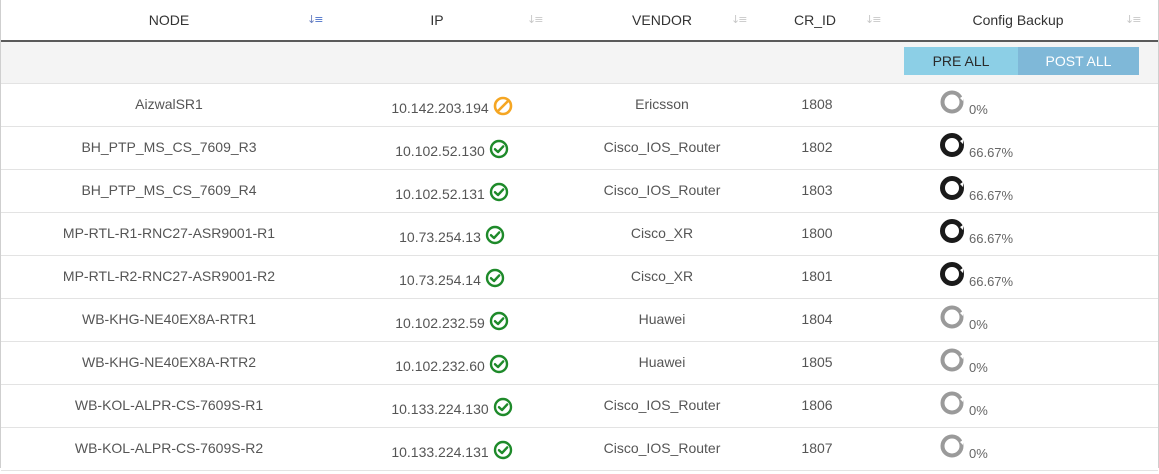  What do you see at coordinates (440, 108) in the screenshot?
I see `ip-address: 10.142.203.194` at bounding box center [440, 108].